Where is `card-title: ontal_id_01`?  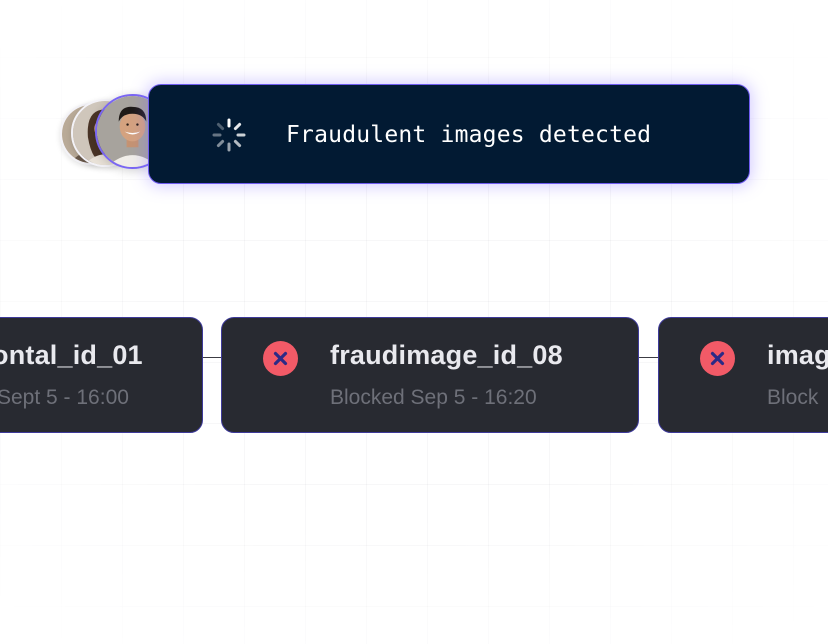
card-title: ontal_id_01 is located at coordinates (71, 355).